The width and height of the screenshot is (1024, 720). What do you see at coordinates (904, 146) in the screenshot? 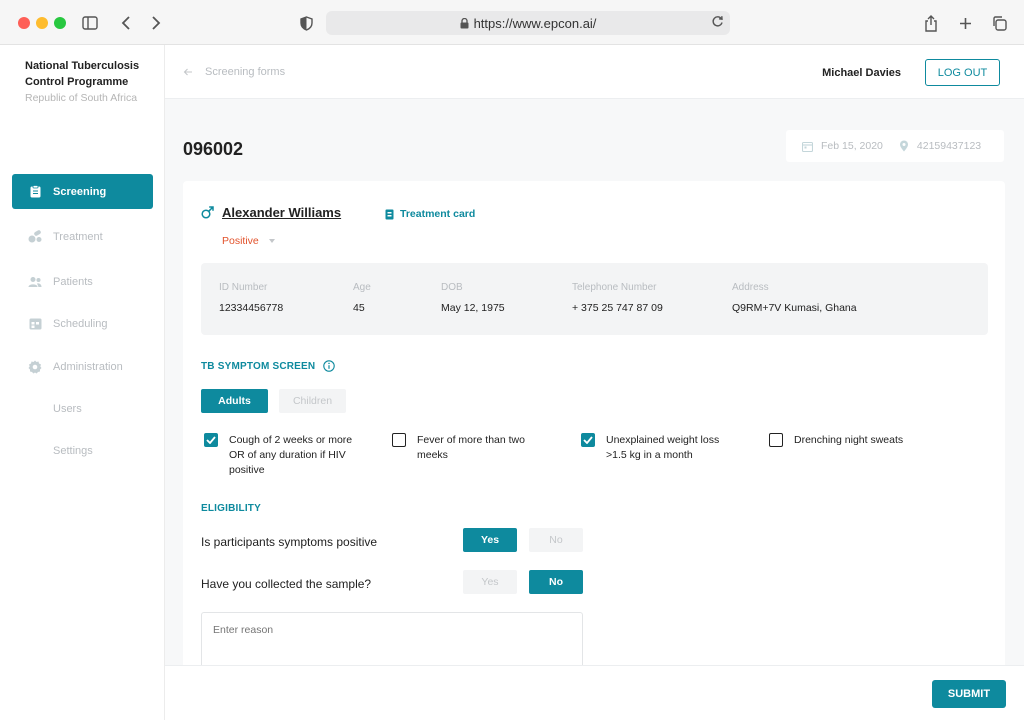
I see `location-pin-icon` at bounding box center [904, 146].